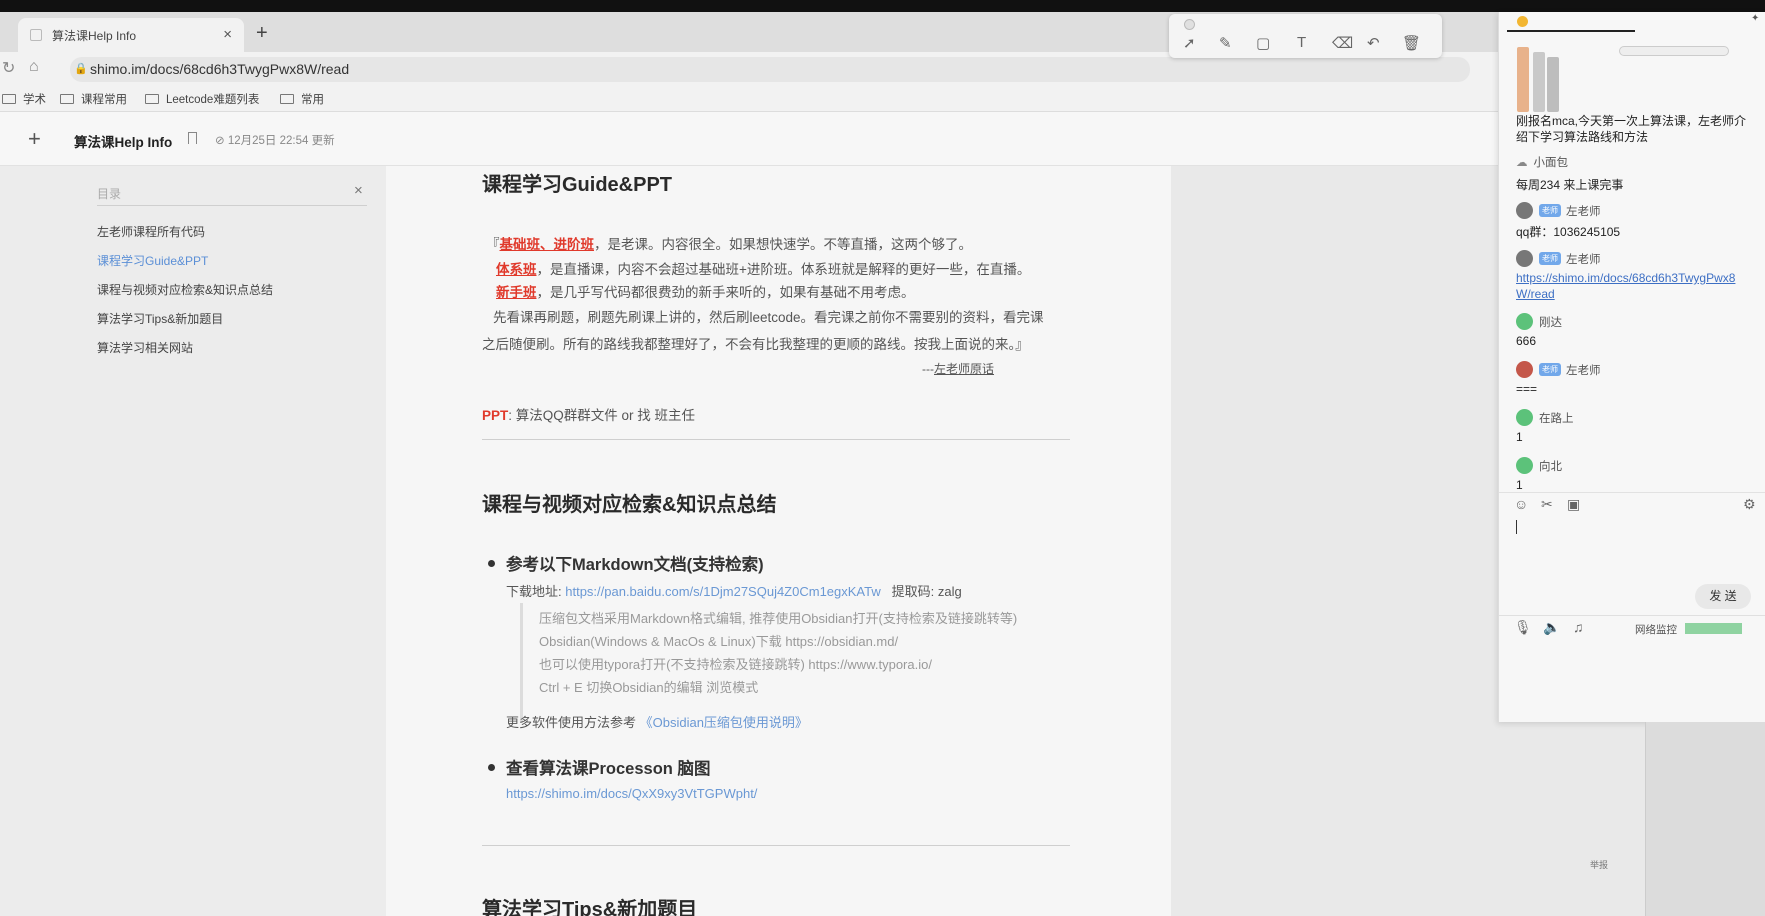 The width and height of the screenshot is (1765, 916). Describe the element at coordinates (1527, 389) in the screenshot. I see `chat-message: ===` at that location.